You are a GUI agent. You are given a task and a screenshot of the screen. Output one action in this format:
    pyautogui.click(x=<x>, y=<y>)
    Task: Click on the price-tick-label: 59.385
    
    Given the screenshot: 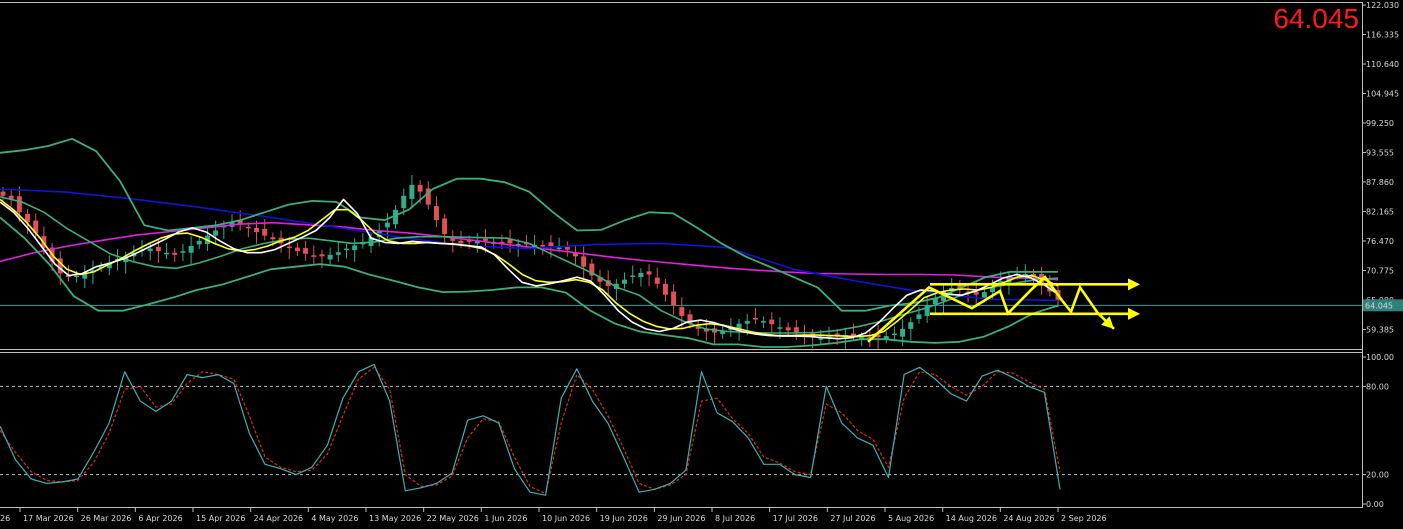 What is the action you would take?
    pyautogui.click(x=1380, y=329)
    